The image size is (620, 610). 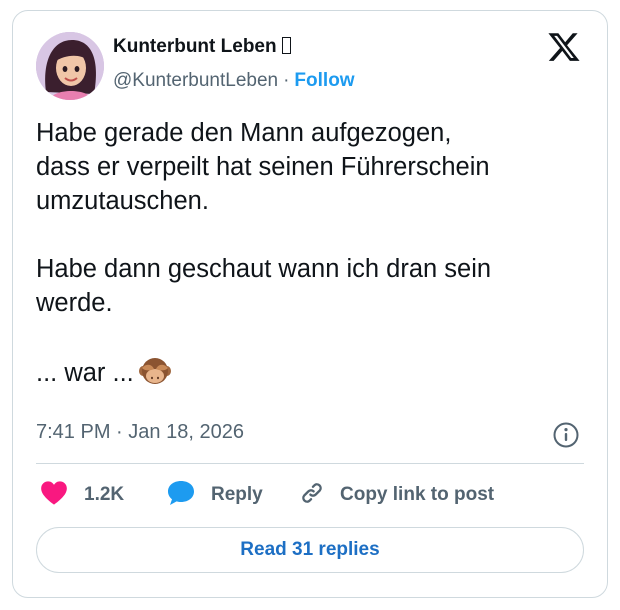 What do you see at coordinates (237, 494) in the screenshot?
I see `reply-label: Reply` at bounding box center [237, 494].